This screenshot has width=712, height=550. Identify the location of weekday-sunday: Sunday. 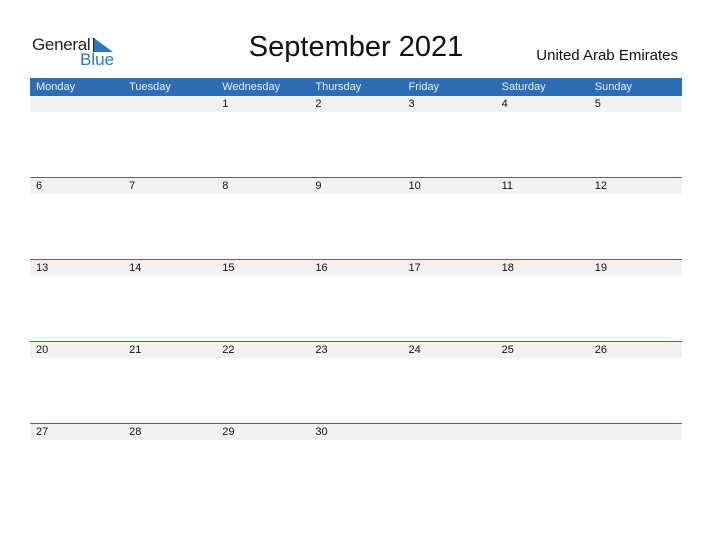
(613, 87).